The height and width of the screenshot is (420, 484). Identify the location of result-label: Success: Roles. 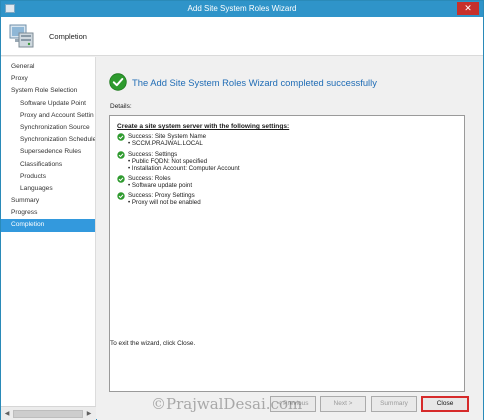
(149, 178).